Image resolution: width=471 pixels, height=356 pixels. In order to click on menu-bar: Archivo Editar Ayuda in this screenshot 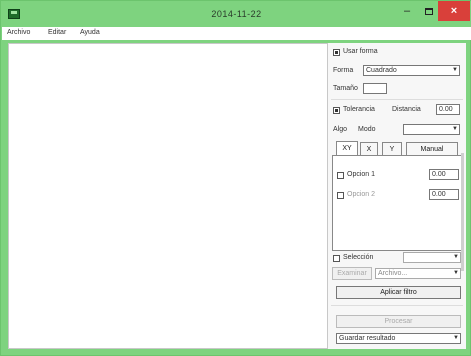, I will do `click(236, 33)`.